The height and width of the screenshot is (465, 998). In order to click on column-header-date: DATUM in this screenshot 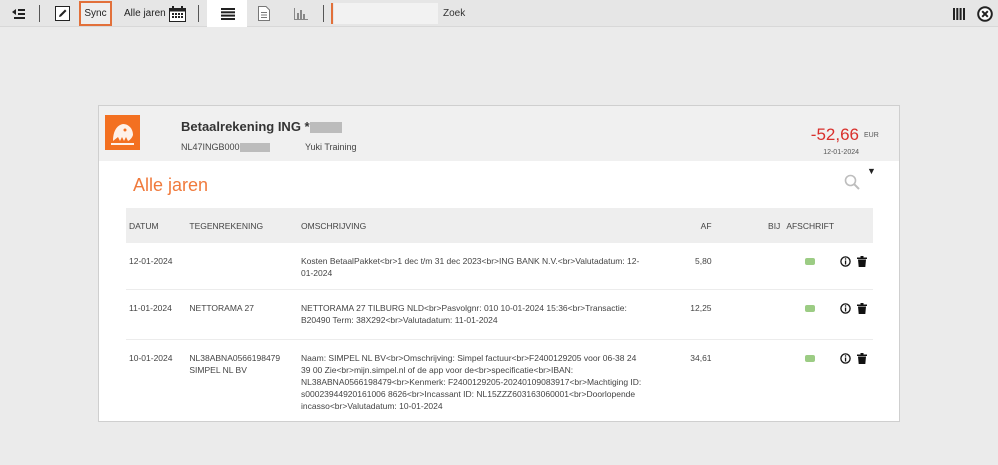, I will do `click(156, 225)`.